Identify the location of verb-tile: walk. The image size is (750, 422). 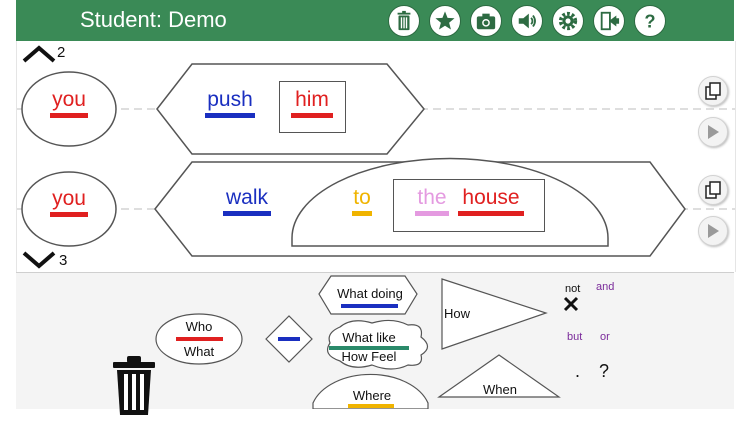
(247, 201).